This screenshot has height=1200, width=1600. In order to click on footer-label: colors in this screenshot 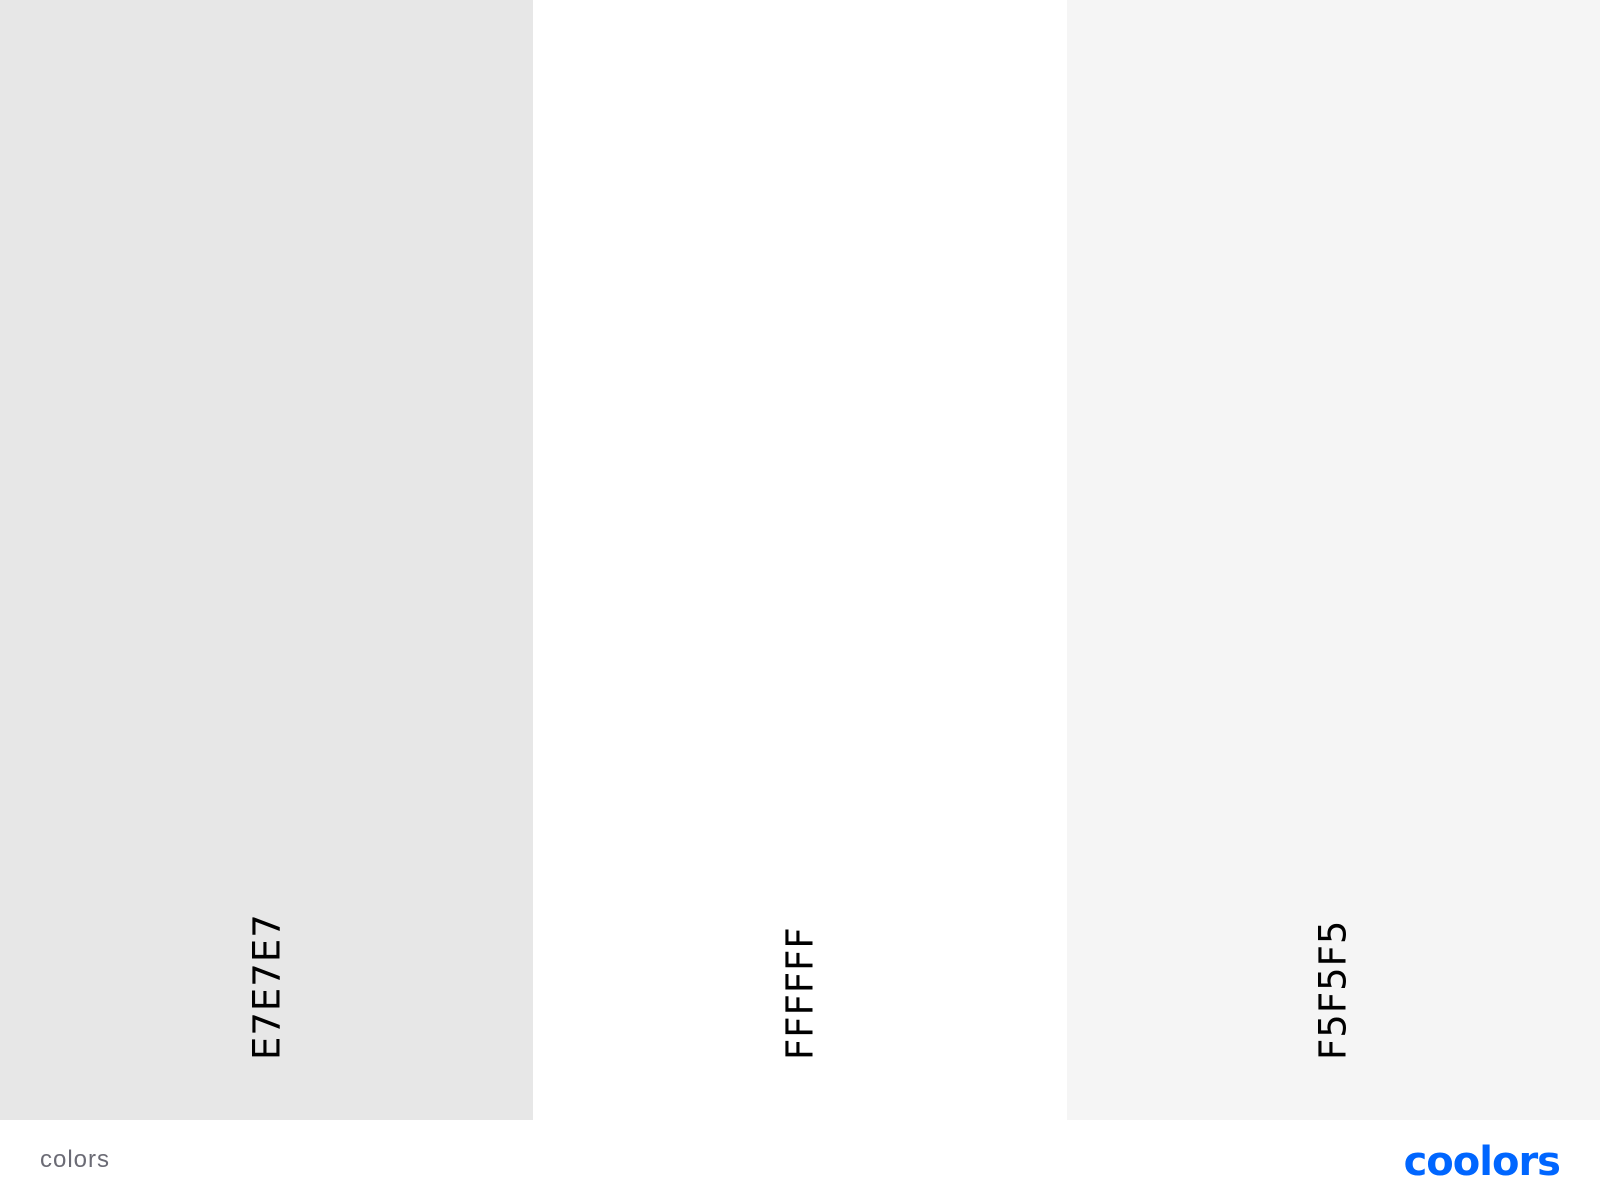, I will do `click(75, 1159)`.